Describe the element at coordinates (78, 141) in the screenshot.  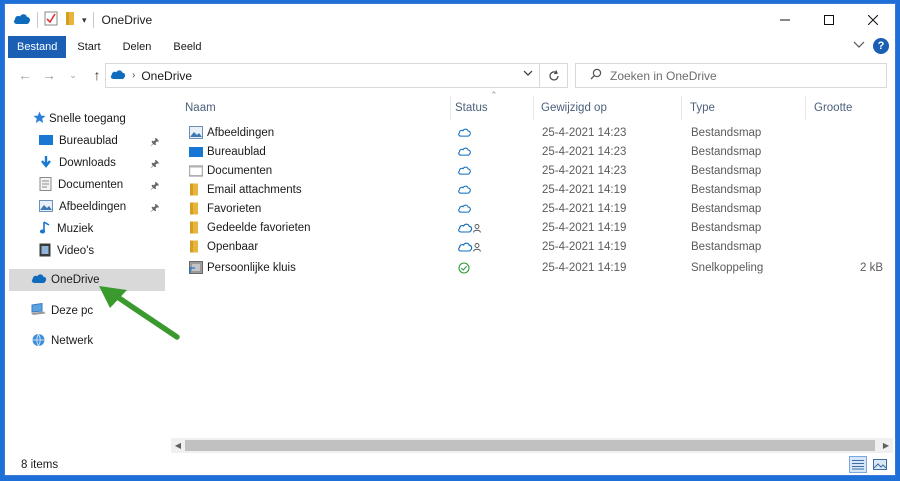
I see `nav-item-bureaublad: Bureaublad` at that location.